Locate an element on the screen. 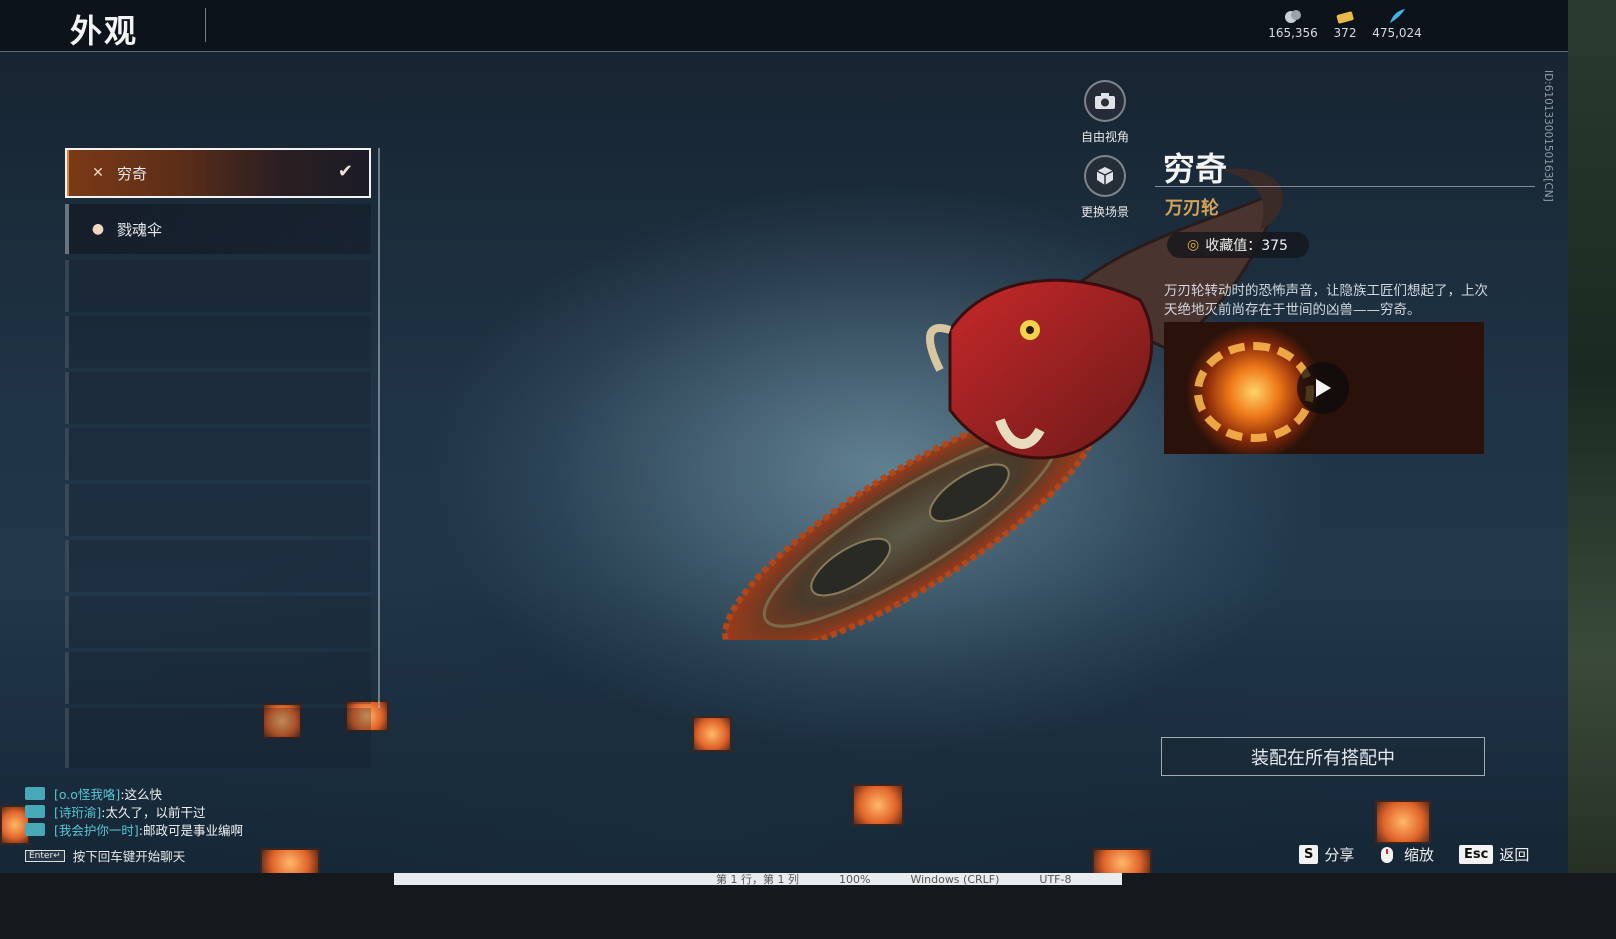  editor-cursor-position: 第 1 行，第 1 列 is located at coordinates (757, 879).